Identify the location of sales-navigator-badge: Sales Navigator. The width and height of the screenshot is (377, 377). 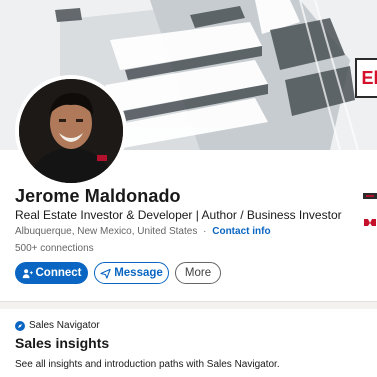
(57, 325).